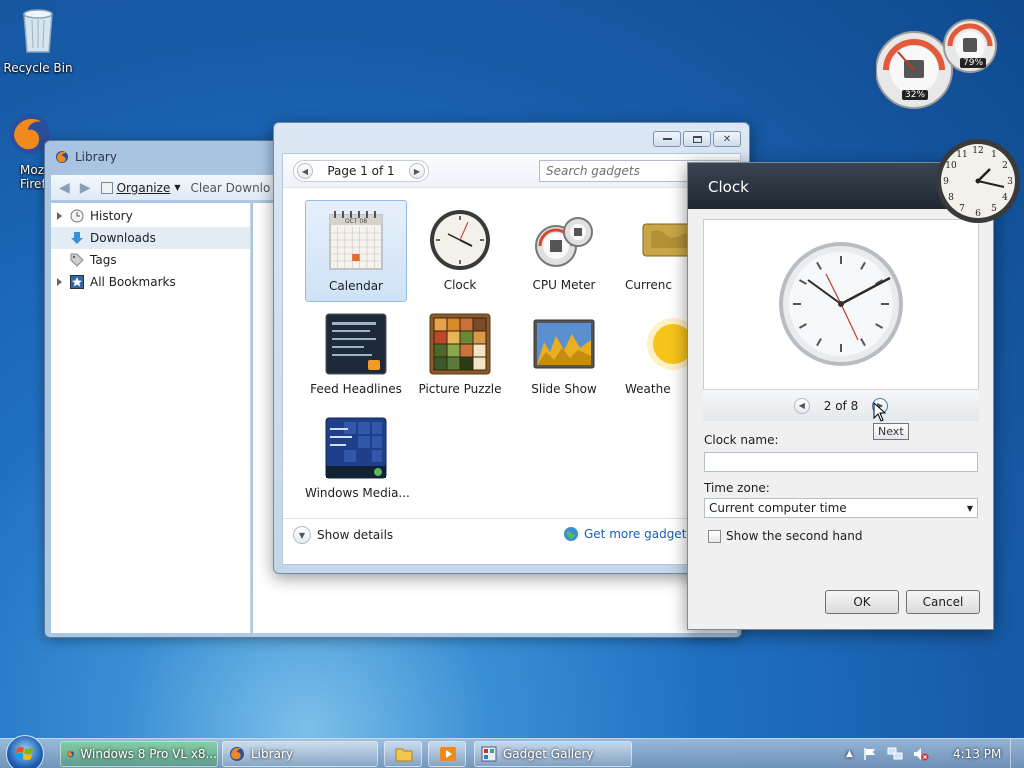  I want to click on show-details-toggle: ▼ Show details, so click(343, 535).